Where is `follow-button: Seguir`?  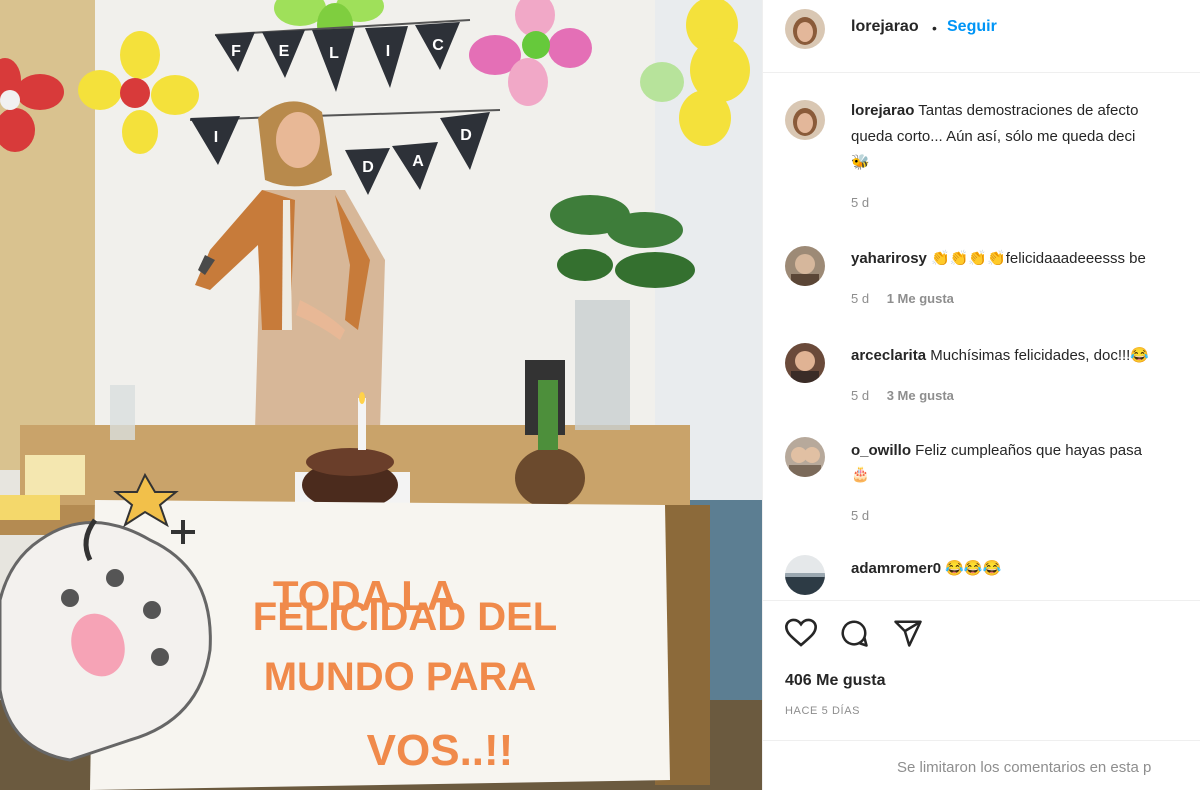
follow-button: Seguir is located at coordinates (972, 27).